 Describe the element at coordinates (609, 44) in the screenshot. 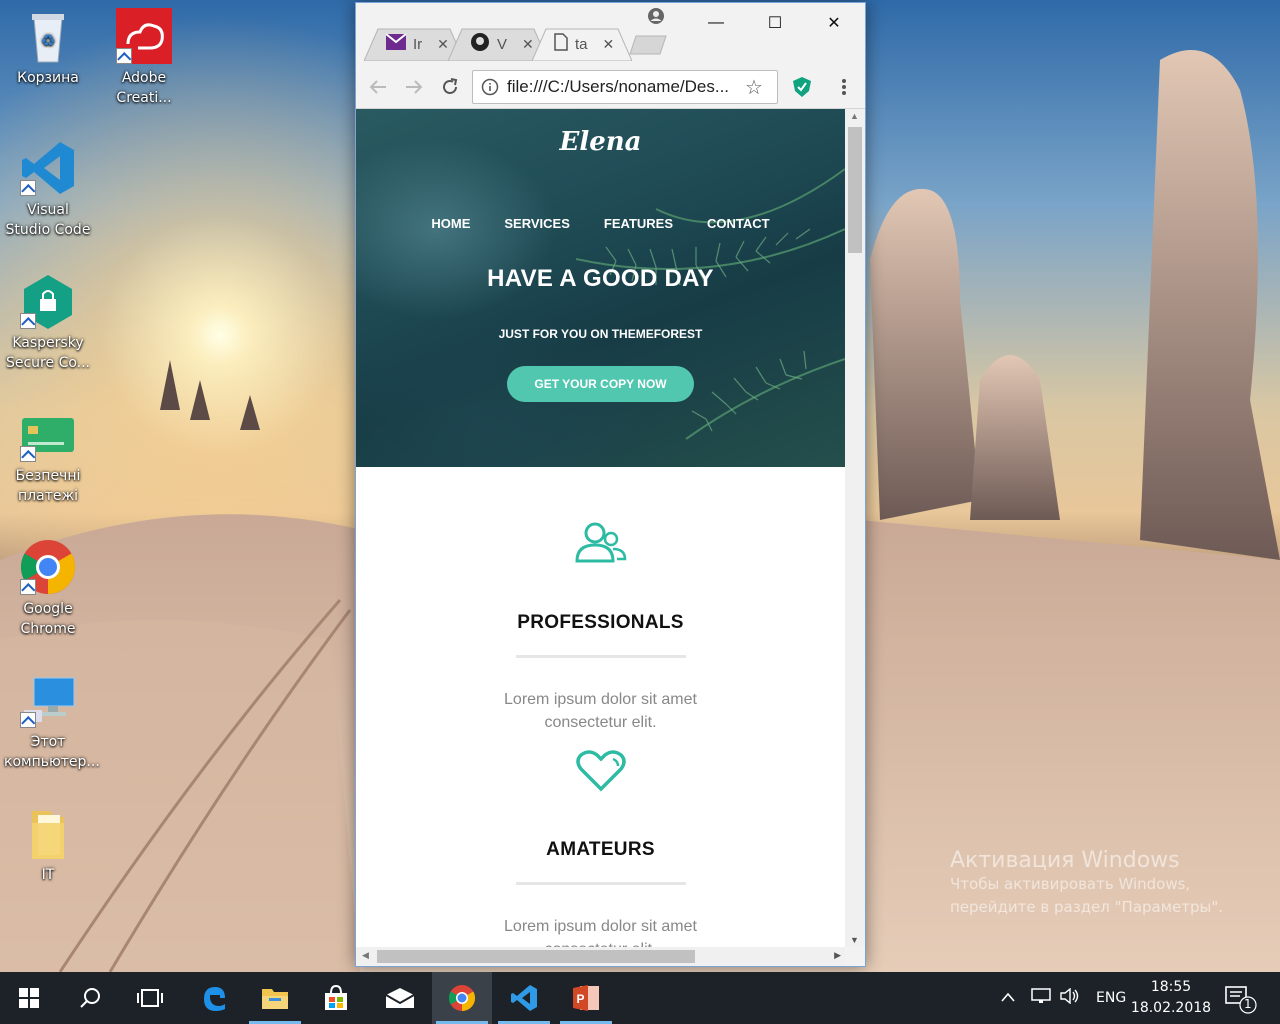

I see `close-tab-icon: ✕` at that location.